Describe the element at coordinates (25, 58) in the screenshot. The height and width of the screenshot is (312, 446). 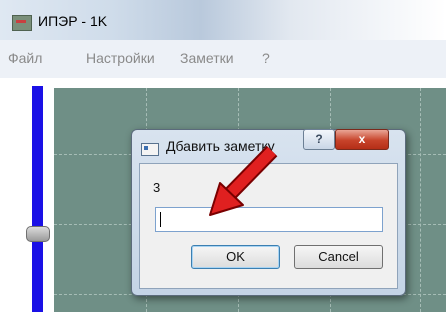
I see `menu-file: Файл` at that location.